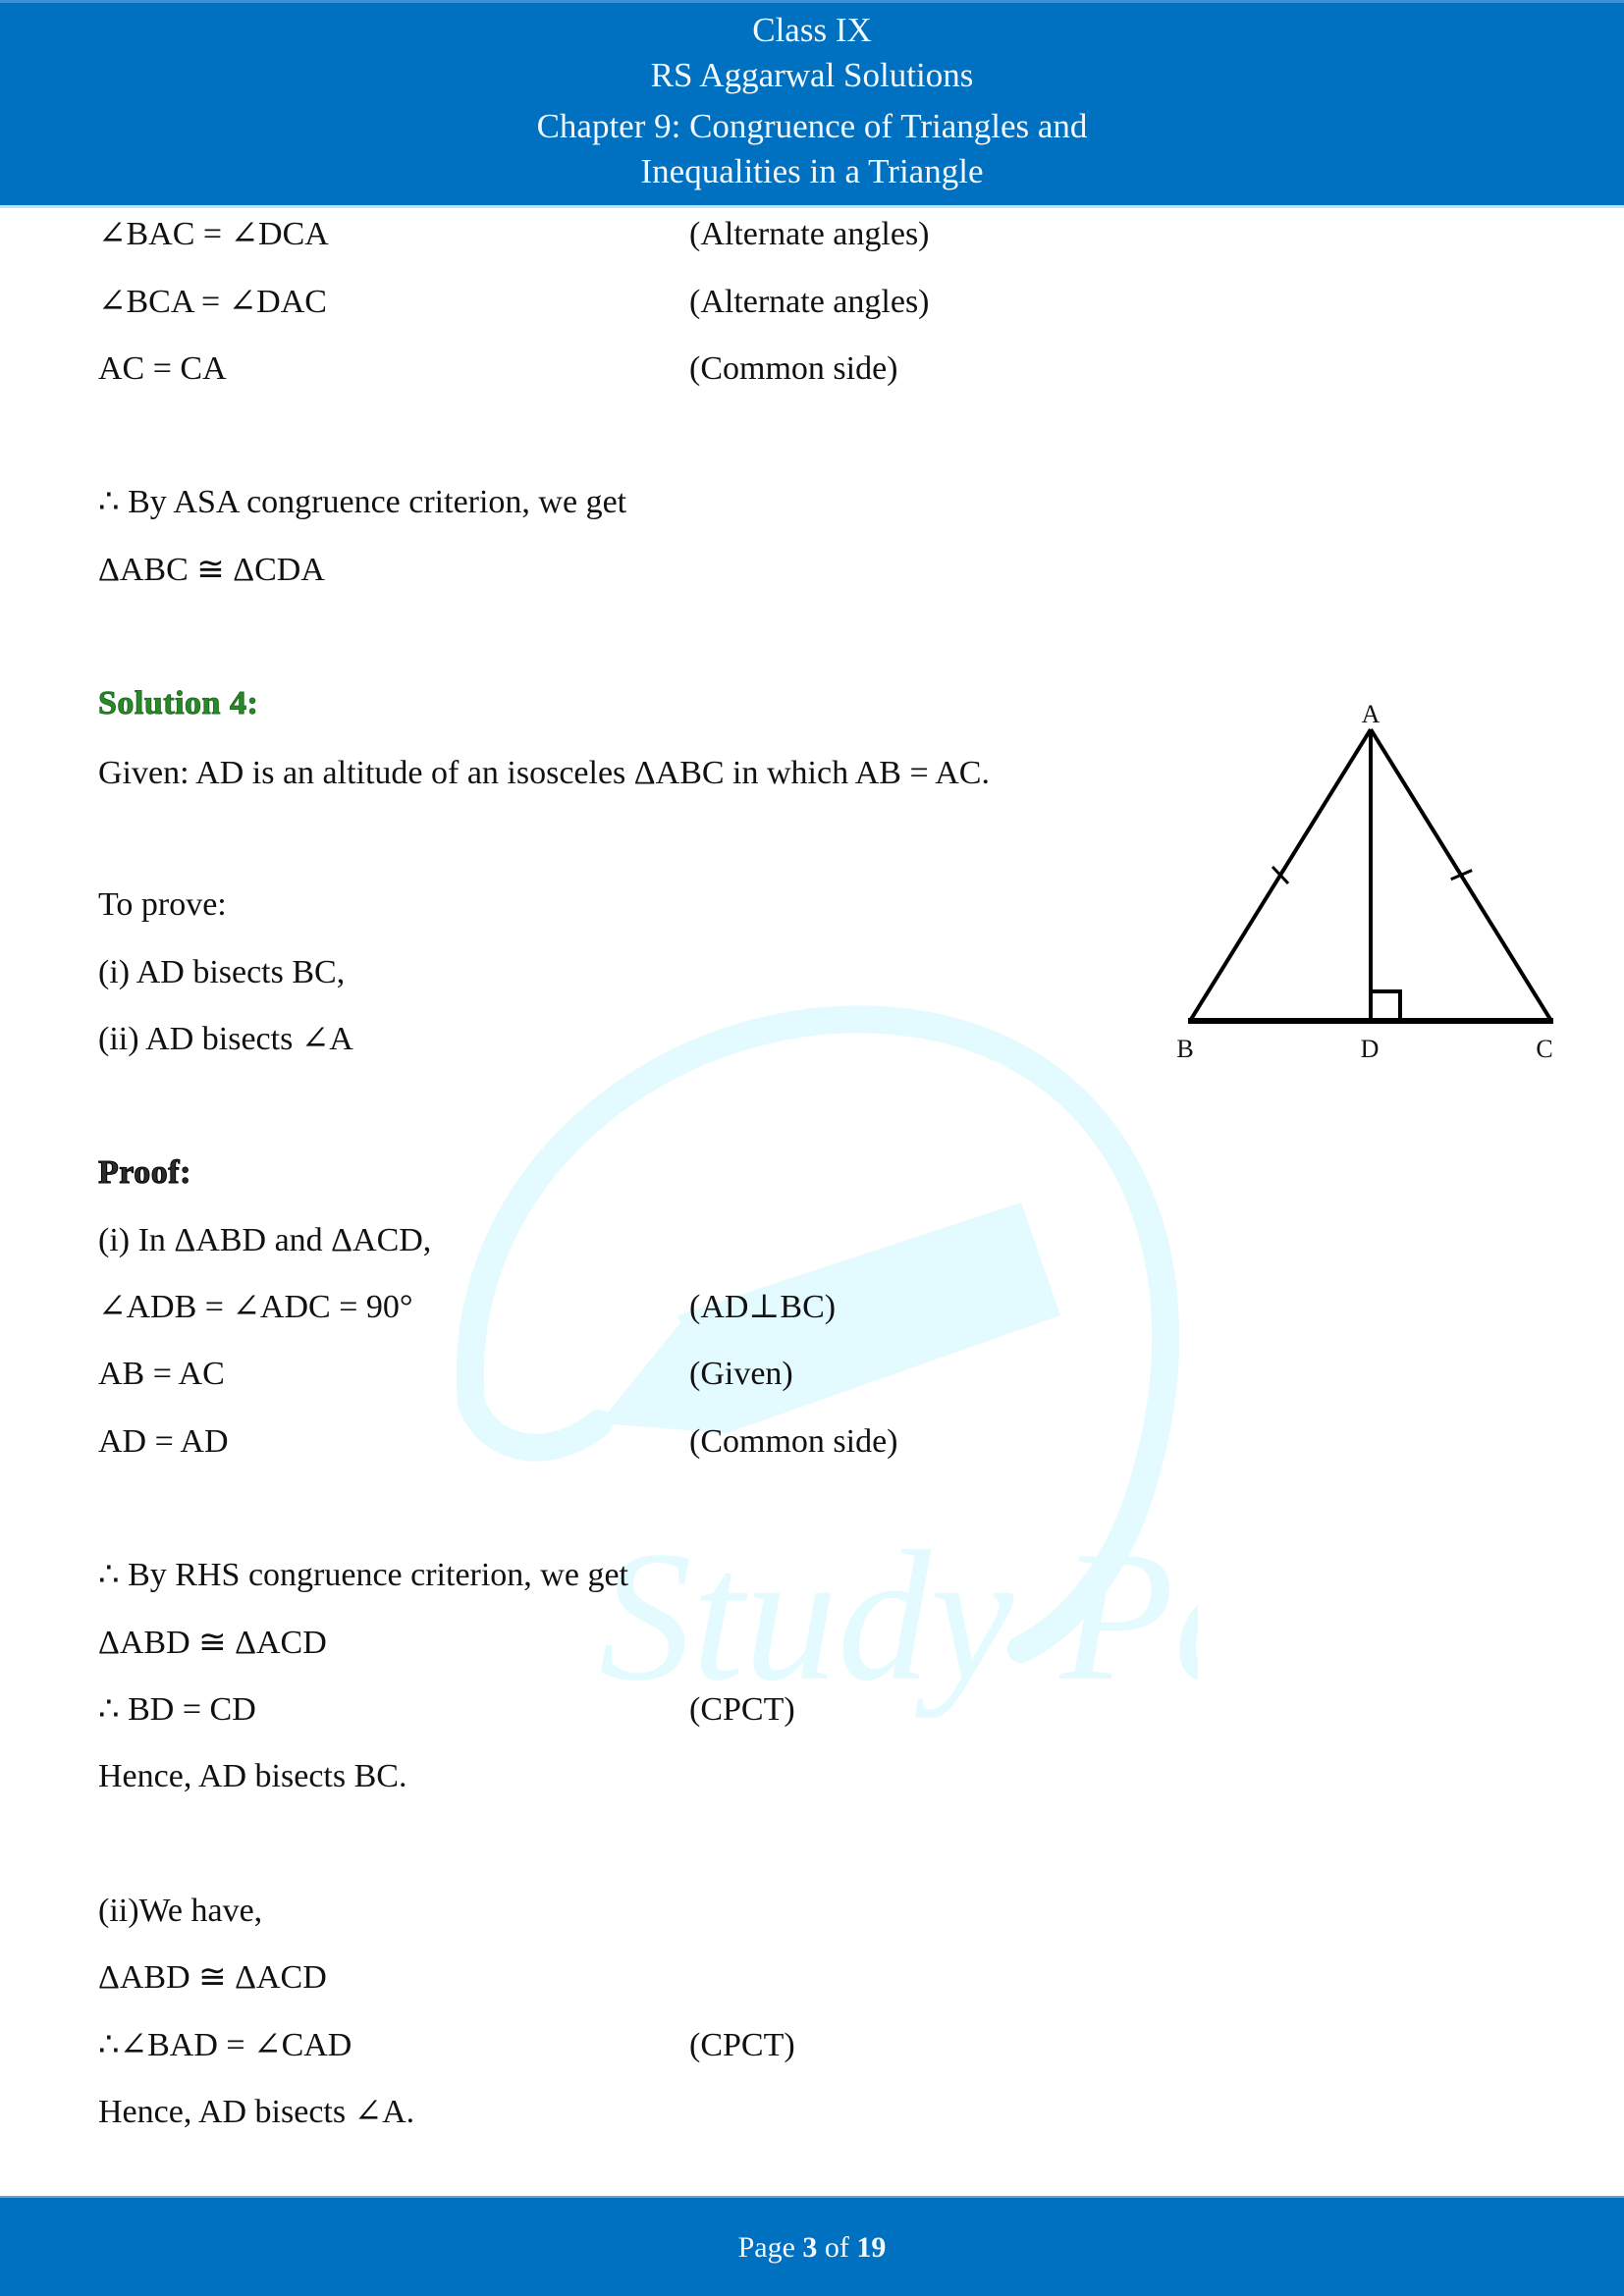  What do you see at coordinates (222, 972) in the screenshot?
I see `to-prove-item-1: (i) AD bisects BC,` at bounding box center [222, 972].